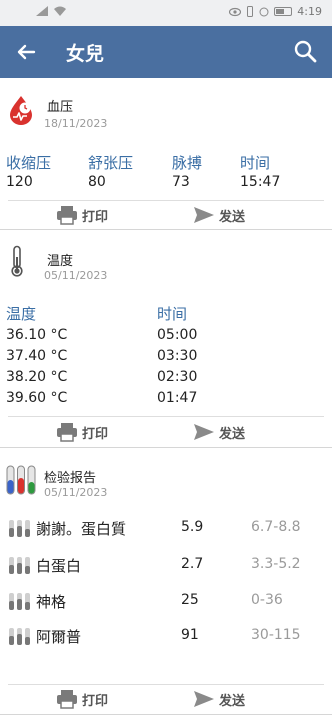 Image resolution: width=332 pixels, height=720 pixels. Describe the element at coordinates (177, 335) in the screenshot. I see `temp-row-time: 05:00` at that location.